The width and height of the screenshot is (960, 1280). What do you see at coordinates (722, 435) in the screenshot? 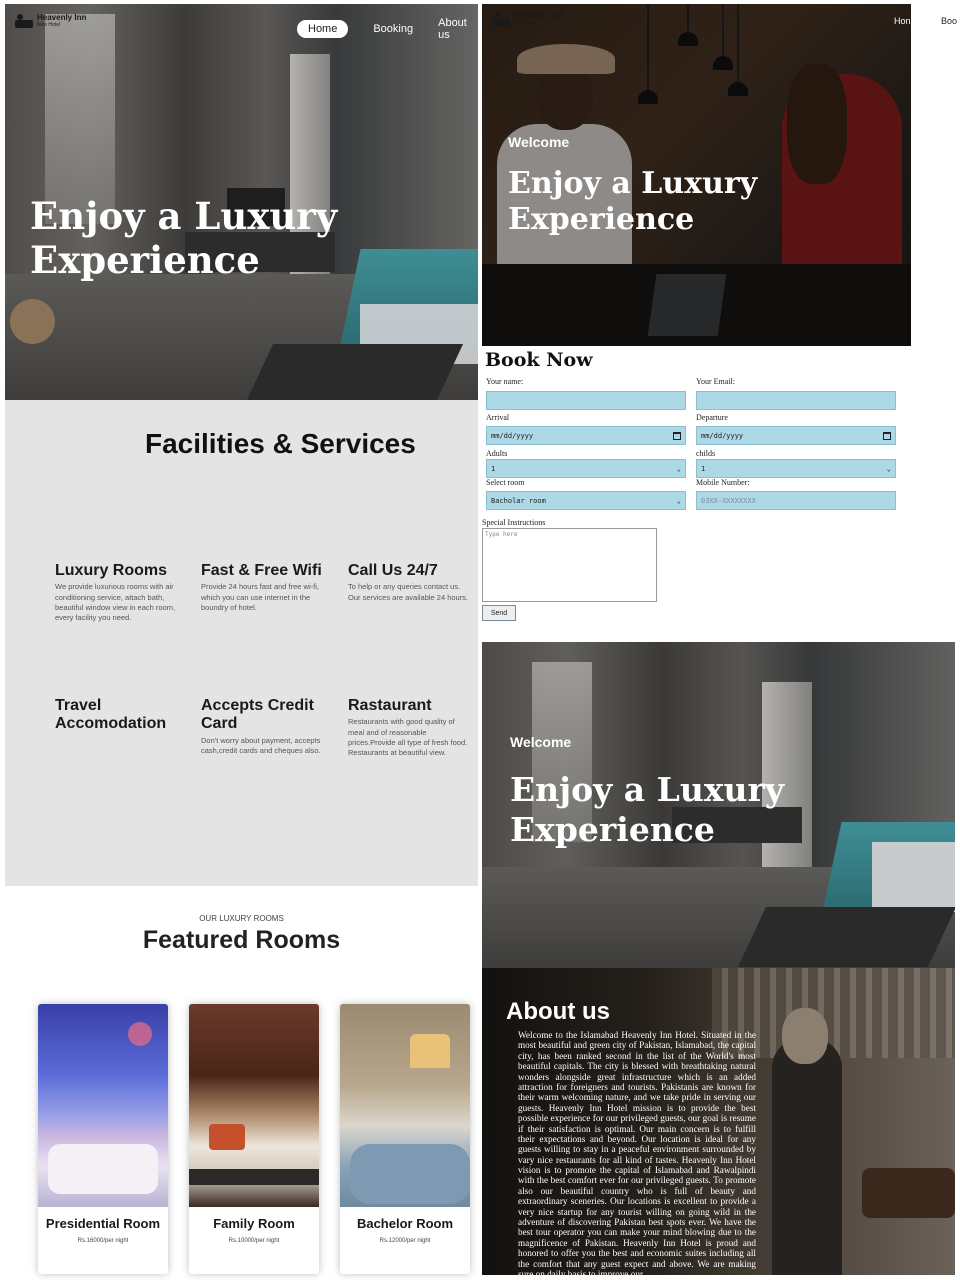
I see `departure-date-value: mm/dd/yyyy` at bounding box center [722, 435].